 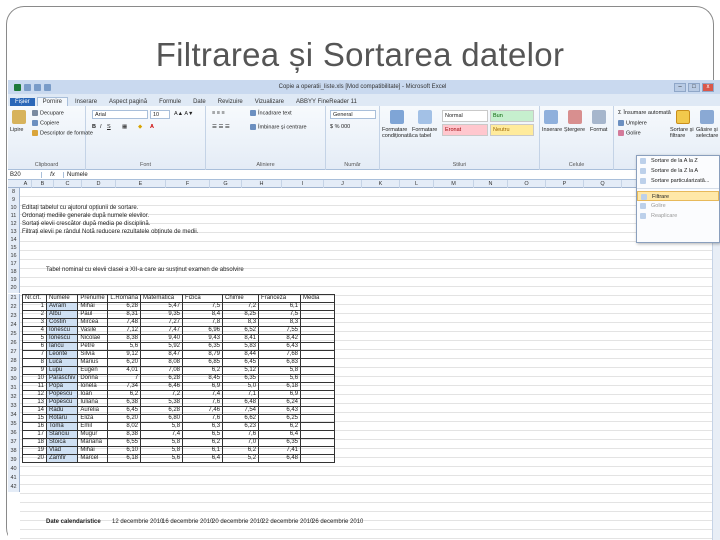 I want to click on table-cell: 8,45, so click(x=203, y=378).